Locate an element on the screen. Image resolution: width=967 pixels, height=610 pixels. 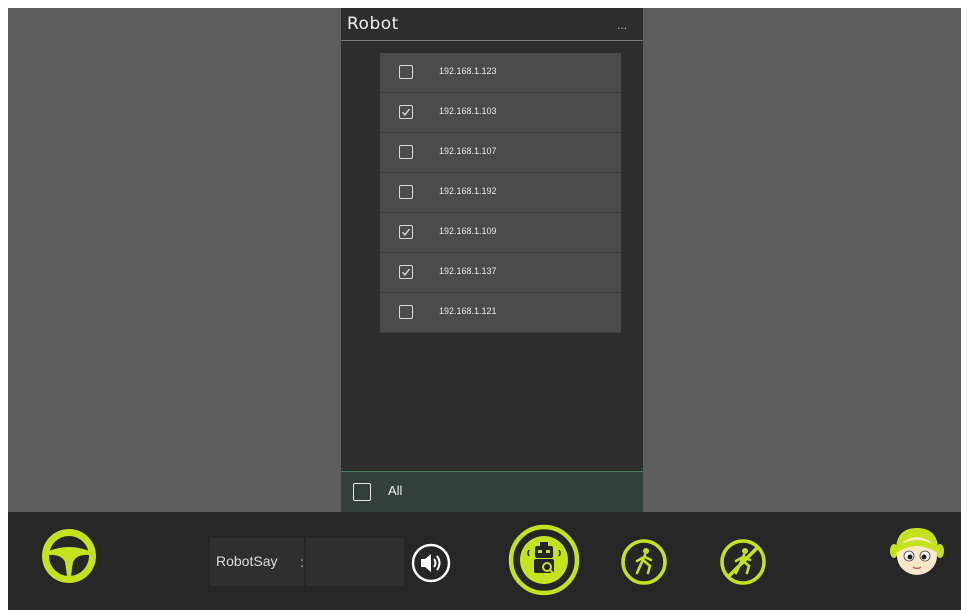
robot-ip-row: 192.168.1.137 is located at coordinates (500, 273).